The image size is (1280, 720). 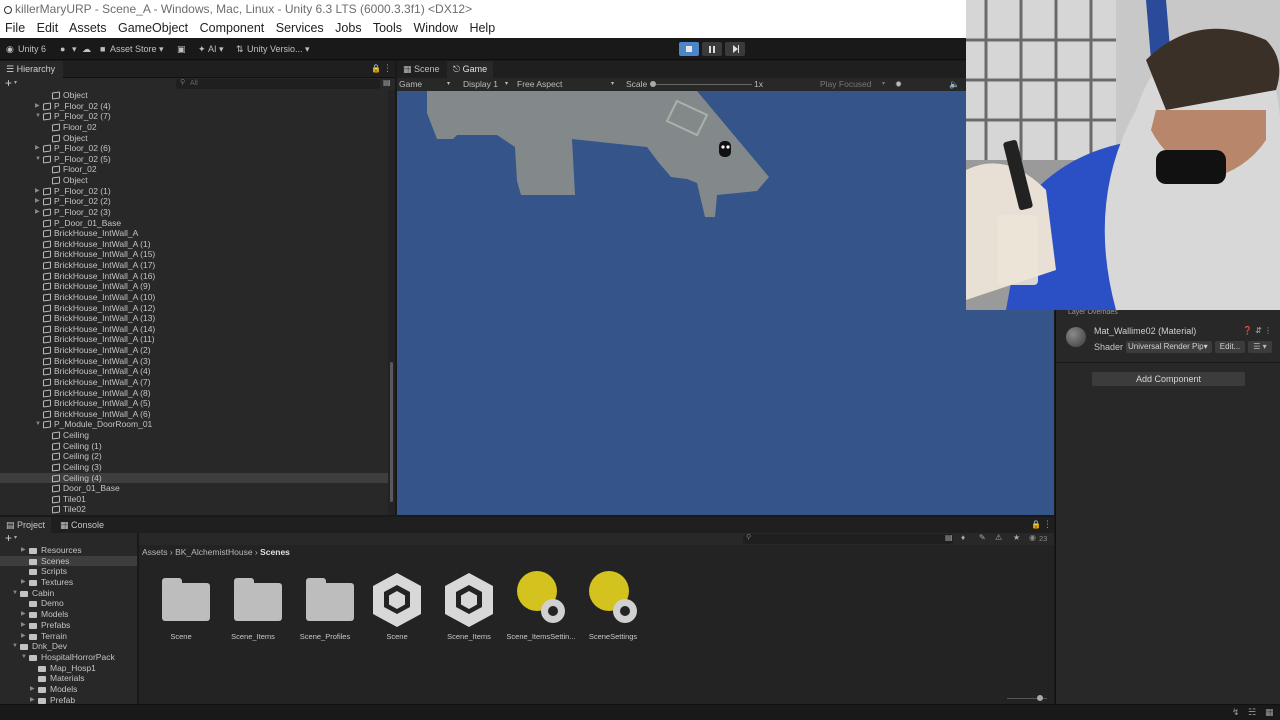 What do you see at coordinates (153, 28) in the screenshot?
I see `menu-gameobject: GameObject` at bounding box center [153, 28].